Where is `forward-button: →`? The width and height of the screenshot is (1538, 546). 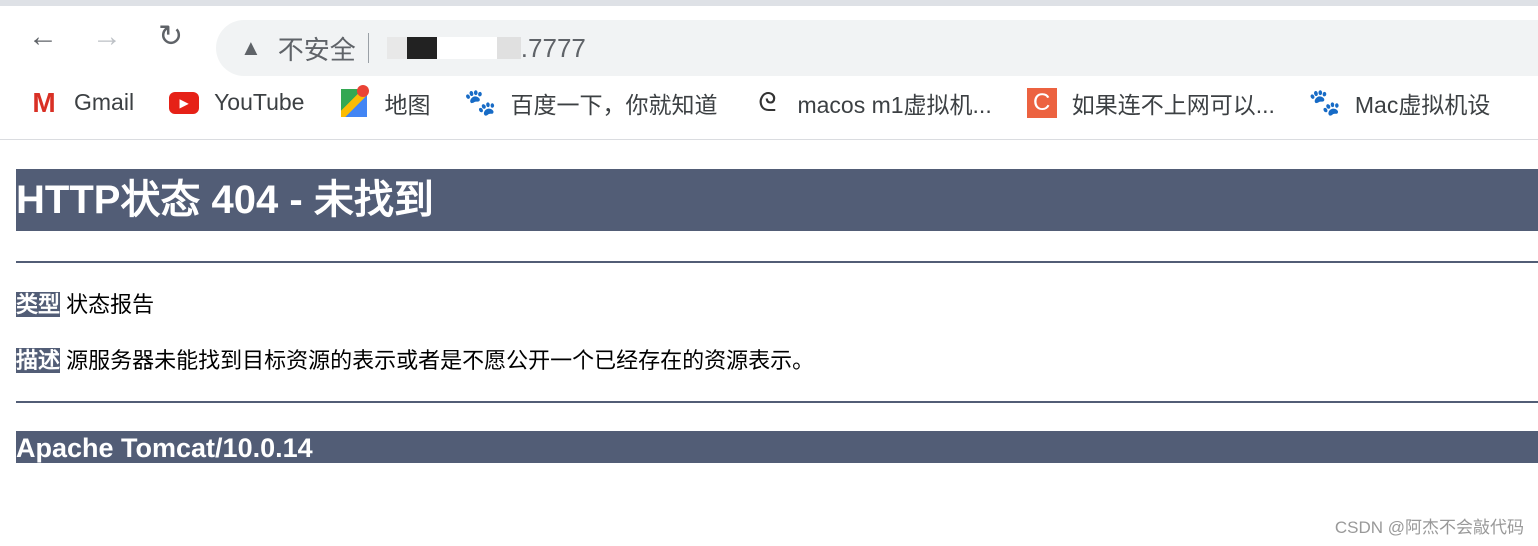 forward-button: → is located at coordinates (107, 37).